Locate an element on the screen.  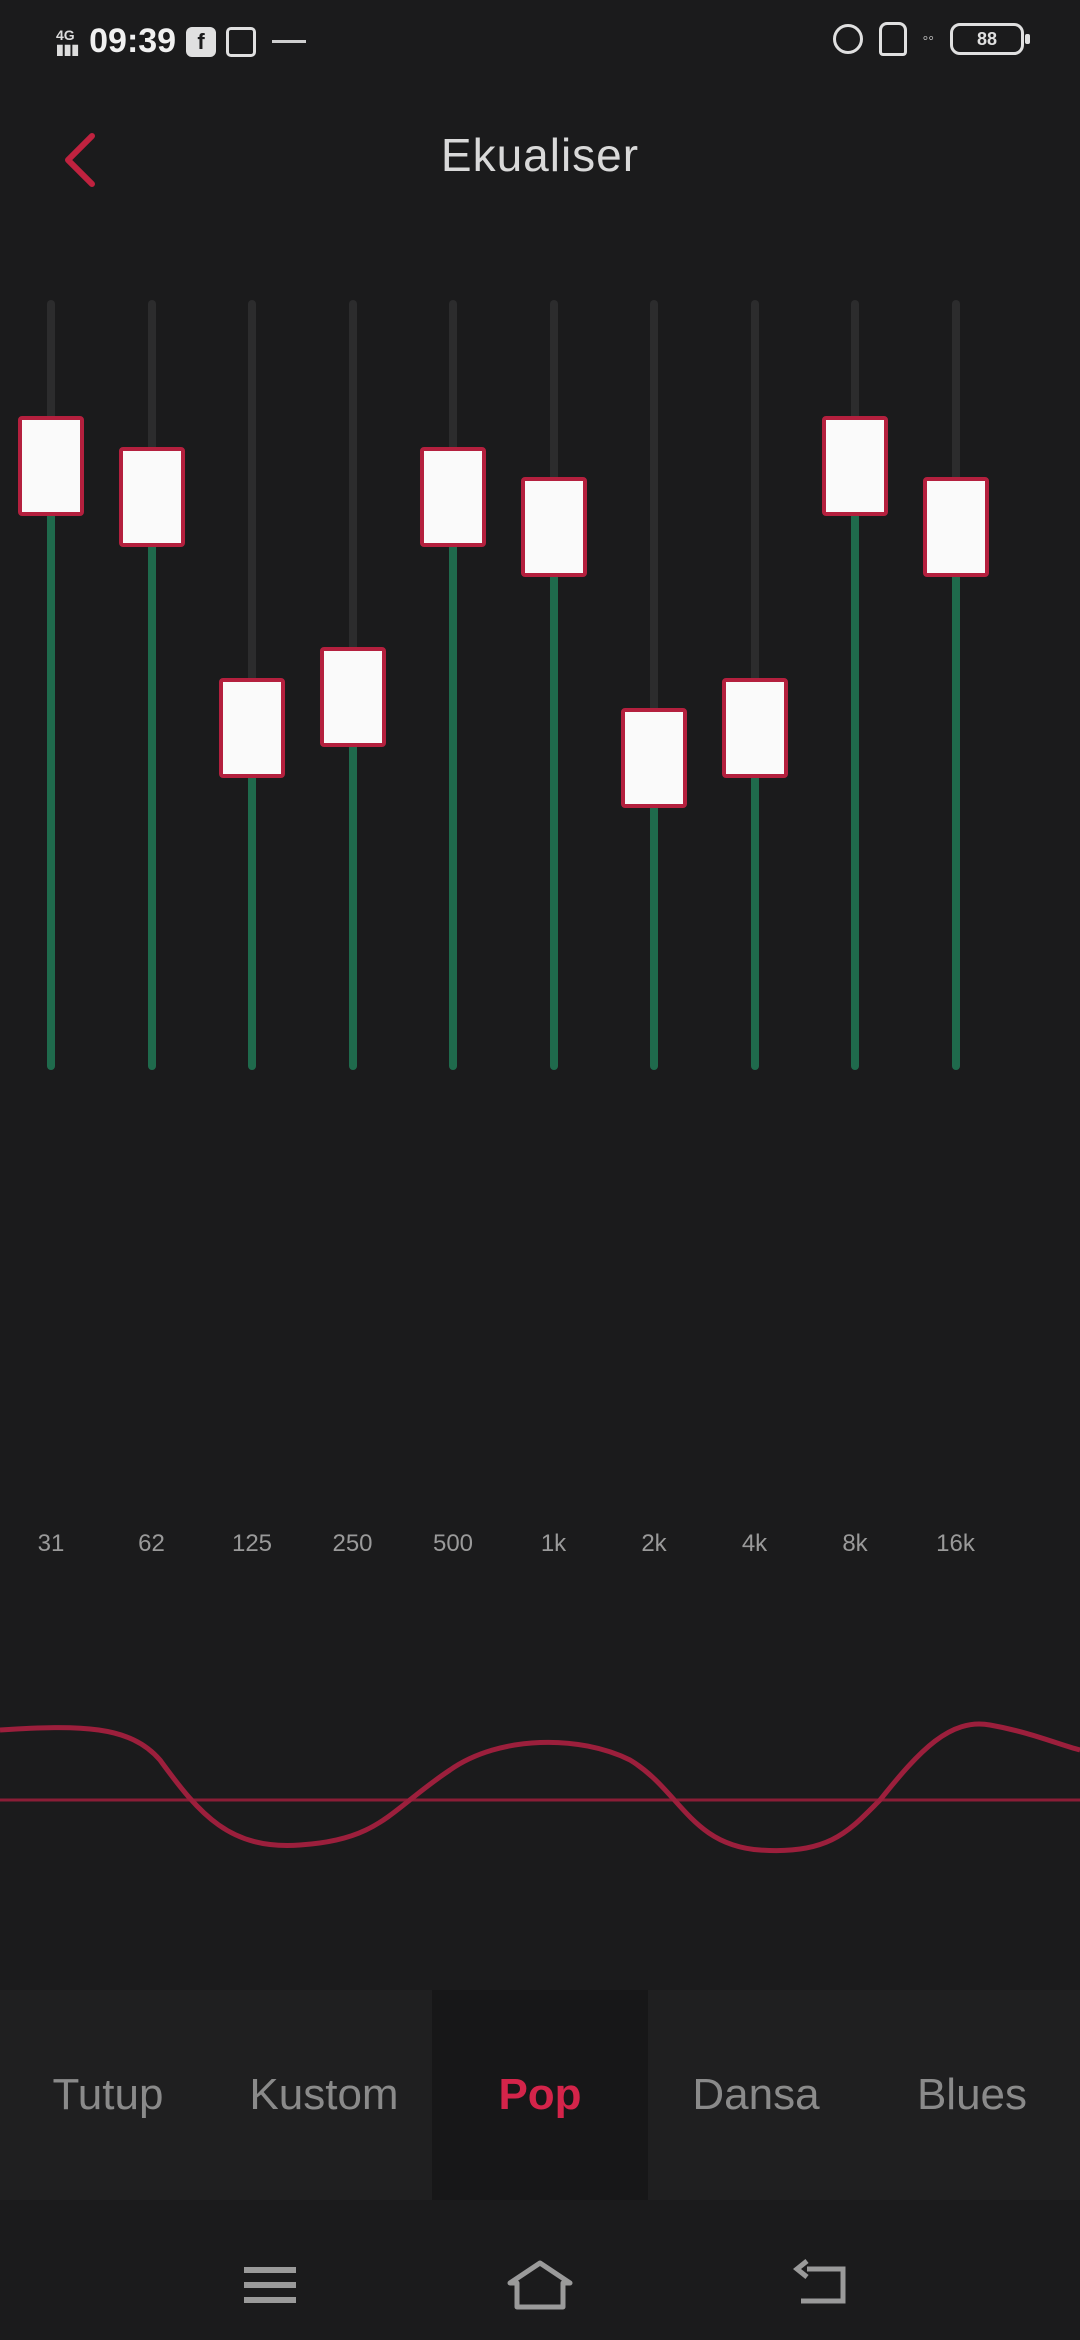
home-button is located at coordinates (540, 2285).